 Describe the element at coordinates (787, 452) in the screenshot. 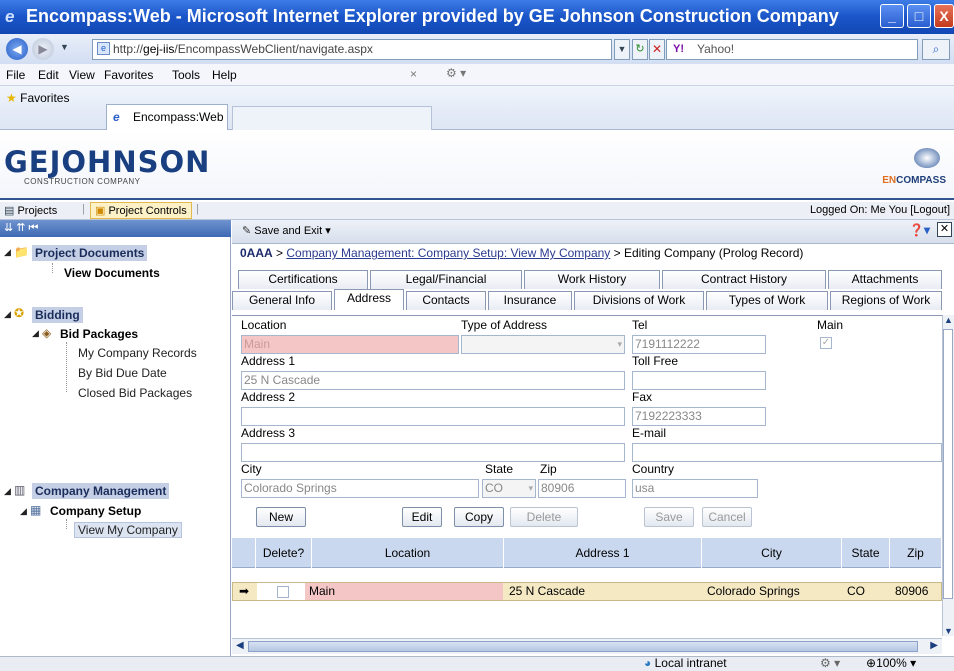

I see `email-field` at that location.